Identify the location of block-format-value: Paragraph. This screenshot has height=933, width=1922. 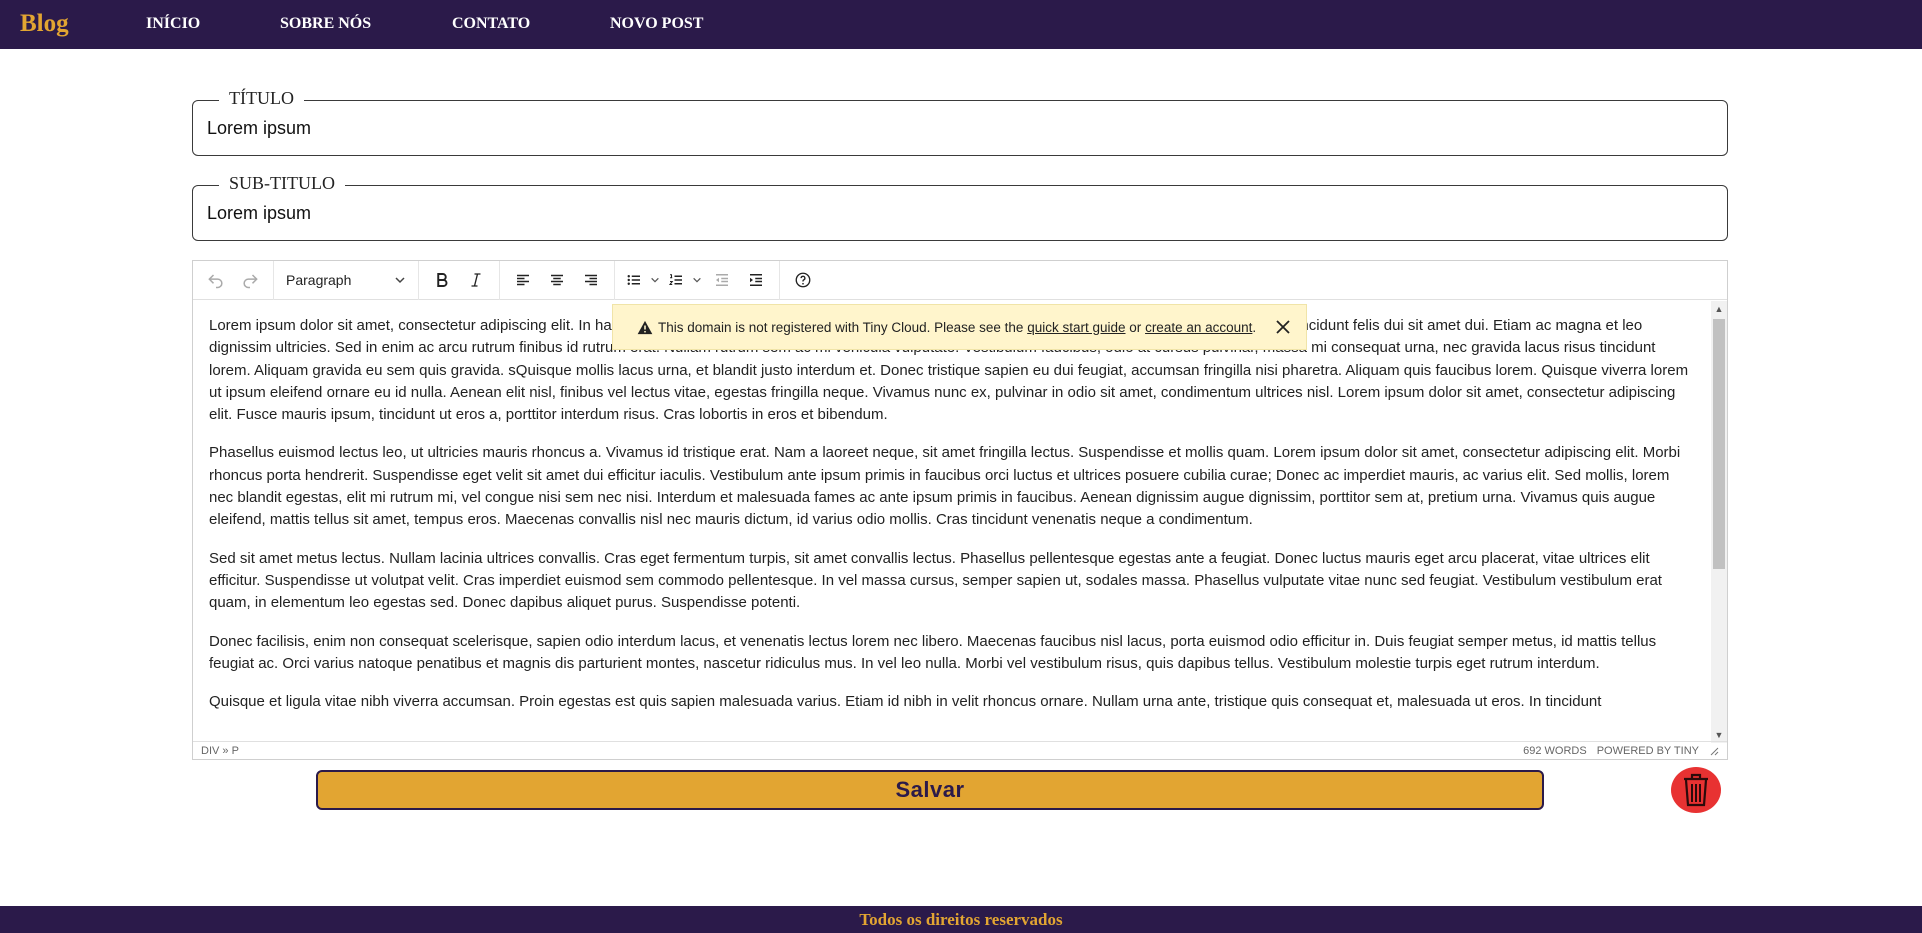
(319, 280).